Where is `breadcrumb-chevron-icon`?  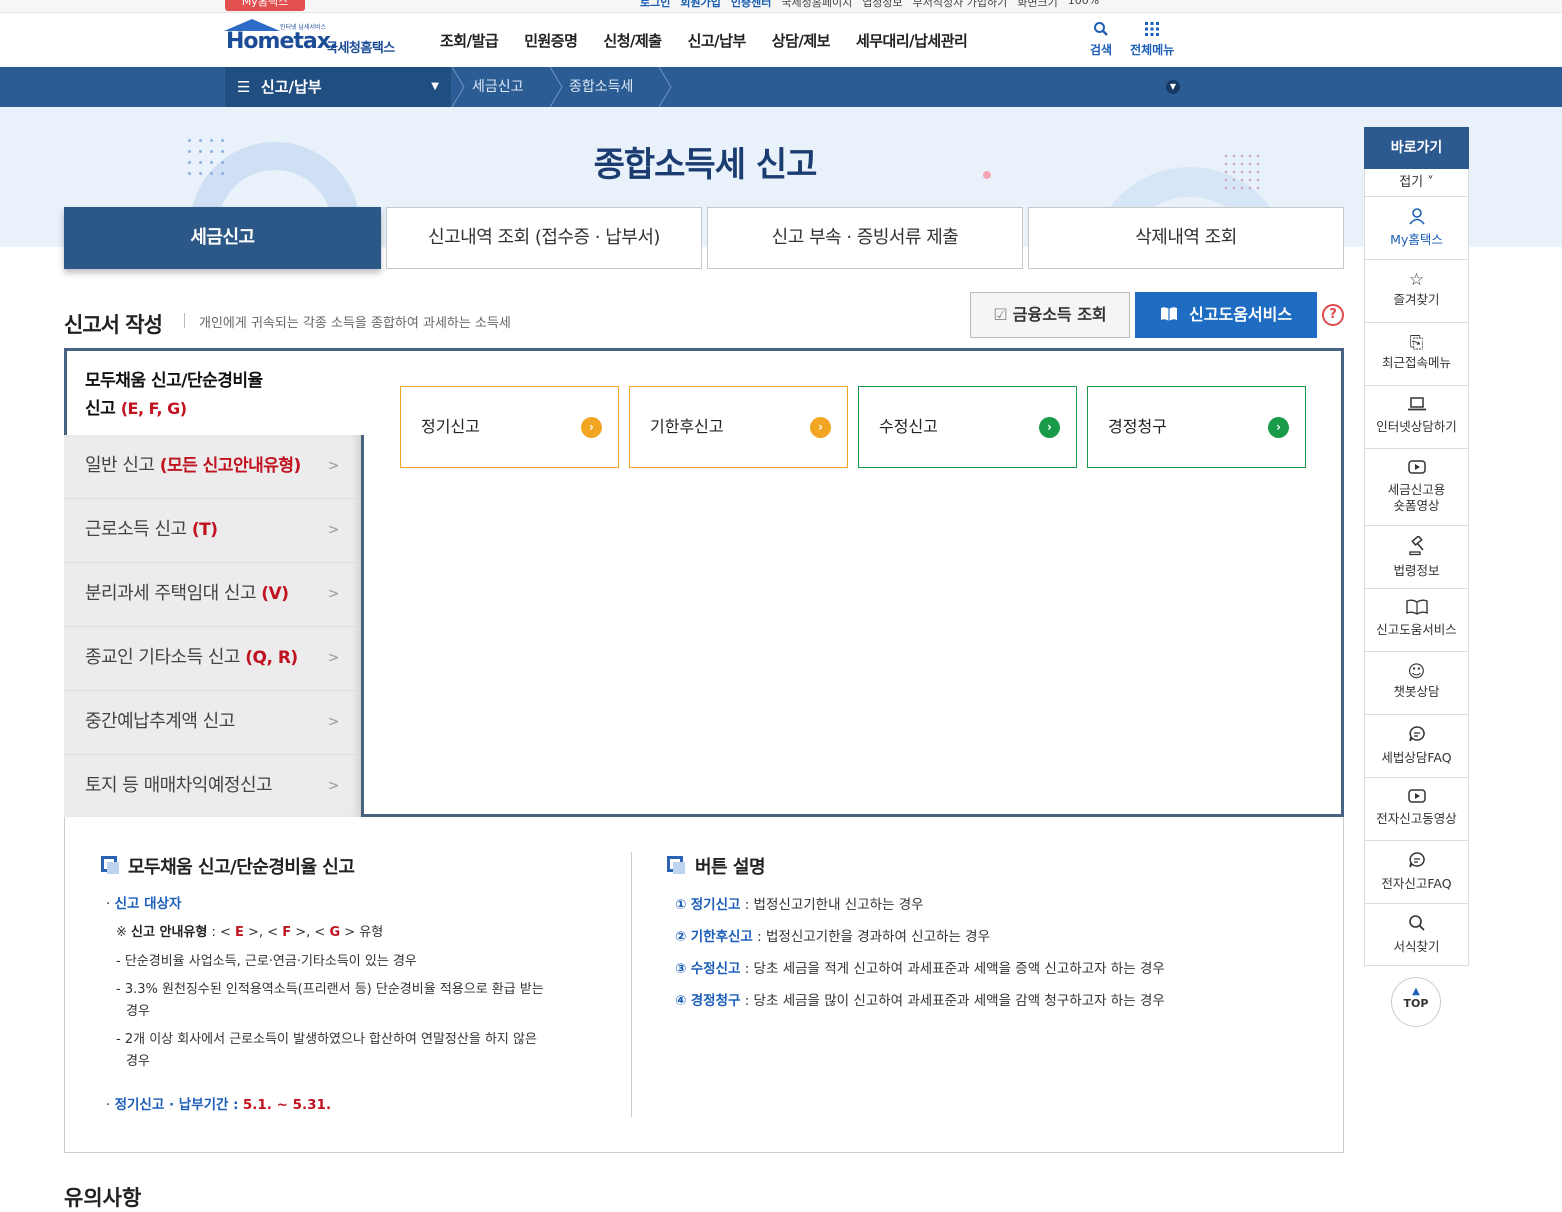 breadcrumb-chevron-icon is located at coordinates (556, 87).